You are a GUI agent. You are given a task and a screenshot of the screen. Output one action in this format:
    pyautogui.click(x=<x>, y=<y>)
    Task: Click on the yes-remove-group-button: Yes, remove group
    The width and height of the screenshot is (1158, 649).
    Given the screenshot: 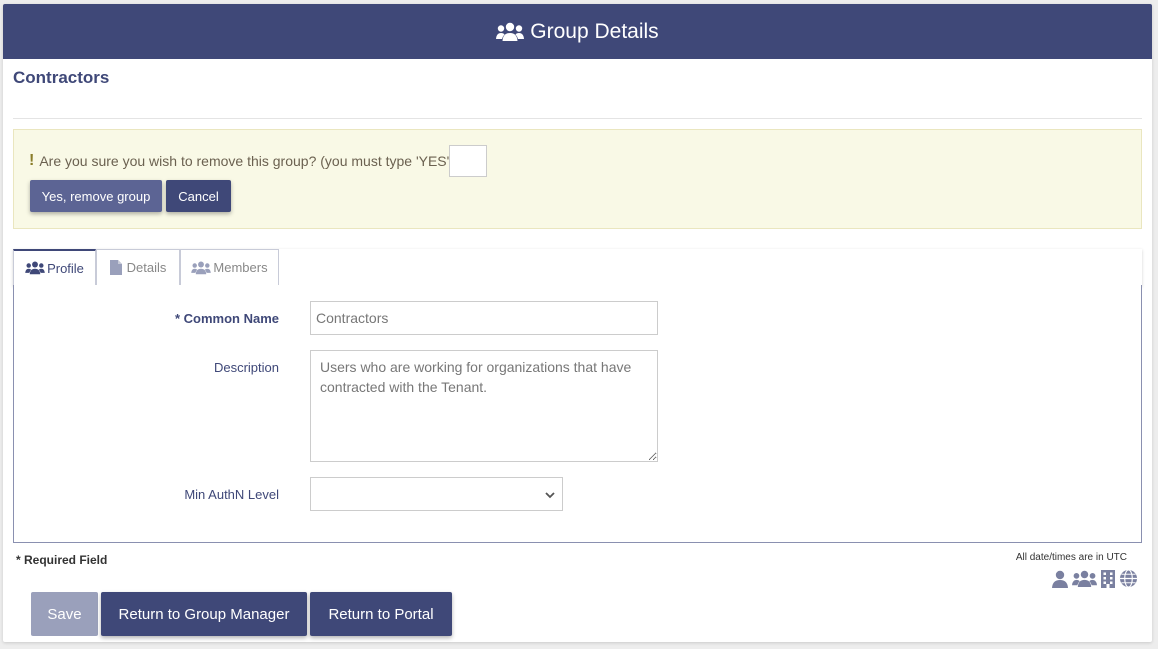 What is the action you would take?
    pyautogui.click(x=96, y=196)
    